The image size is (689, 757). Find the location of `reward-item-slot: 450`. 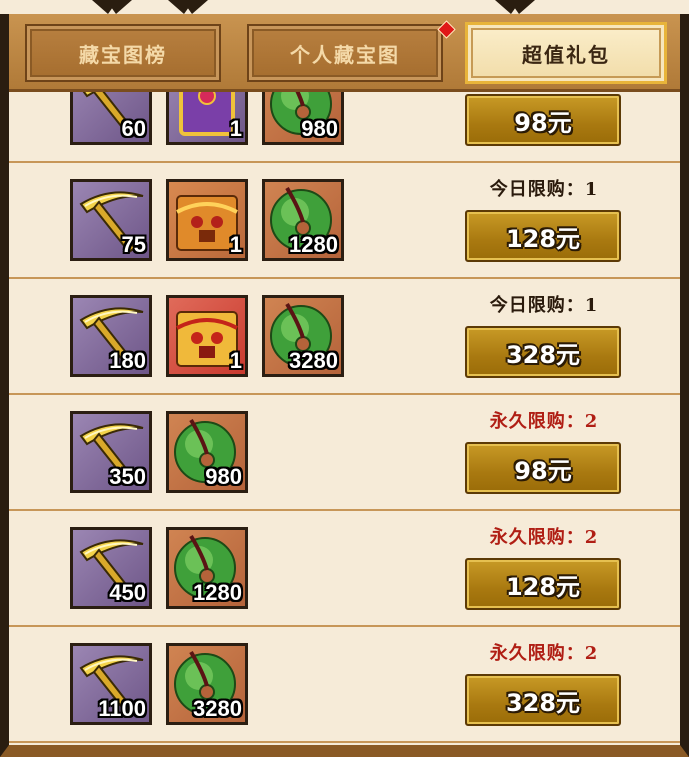

reward-item-slot: 450 is located at coordinates (111, 568).